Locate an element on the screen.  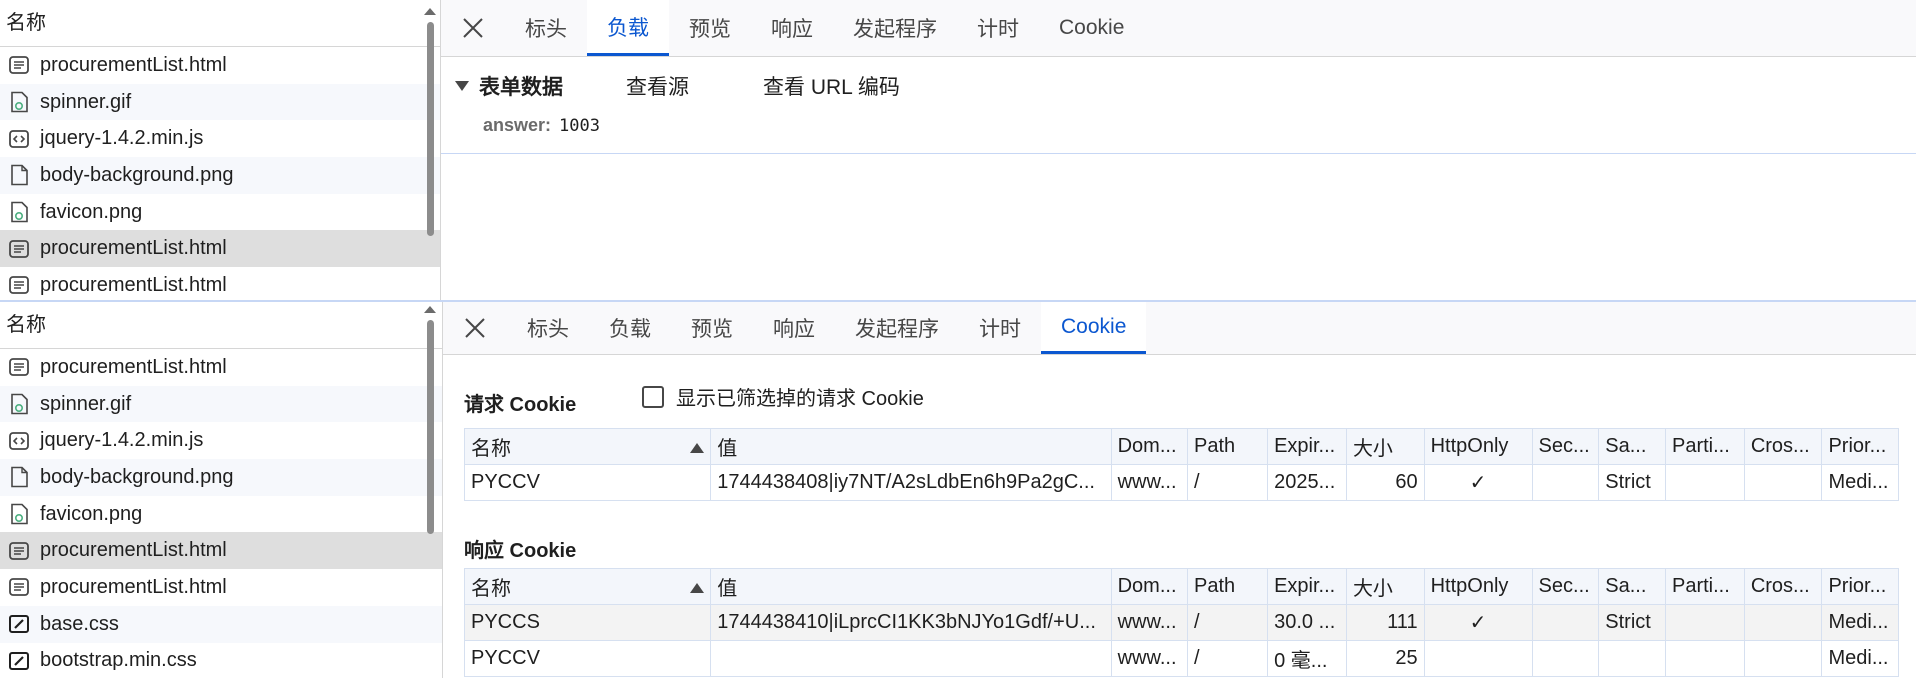
request-list-item: bootstrap.min.css is located at coordinates (221, 660).